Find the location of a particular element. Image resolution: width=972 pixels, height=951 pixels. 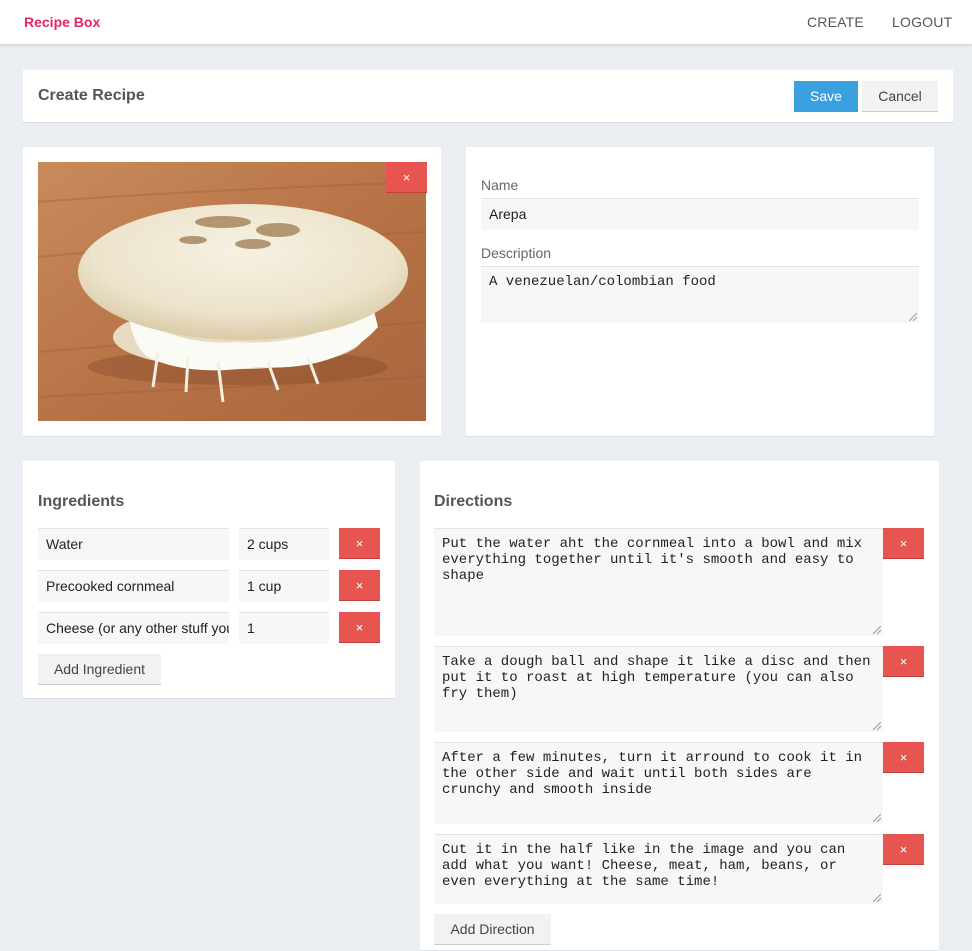

ingredient-quantity-input: 2 cups is located at coordinates (284, 544).